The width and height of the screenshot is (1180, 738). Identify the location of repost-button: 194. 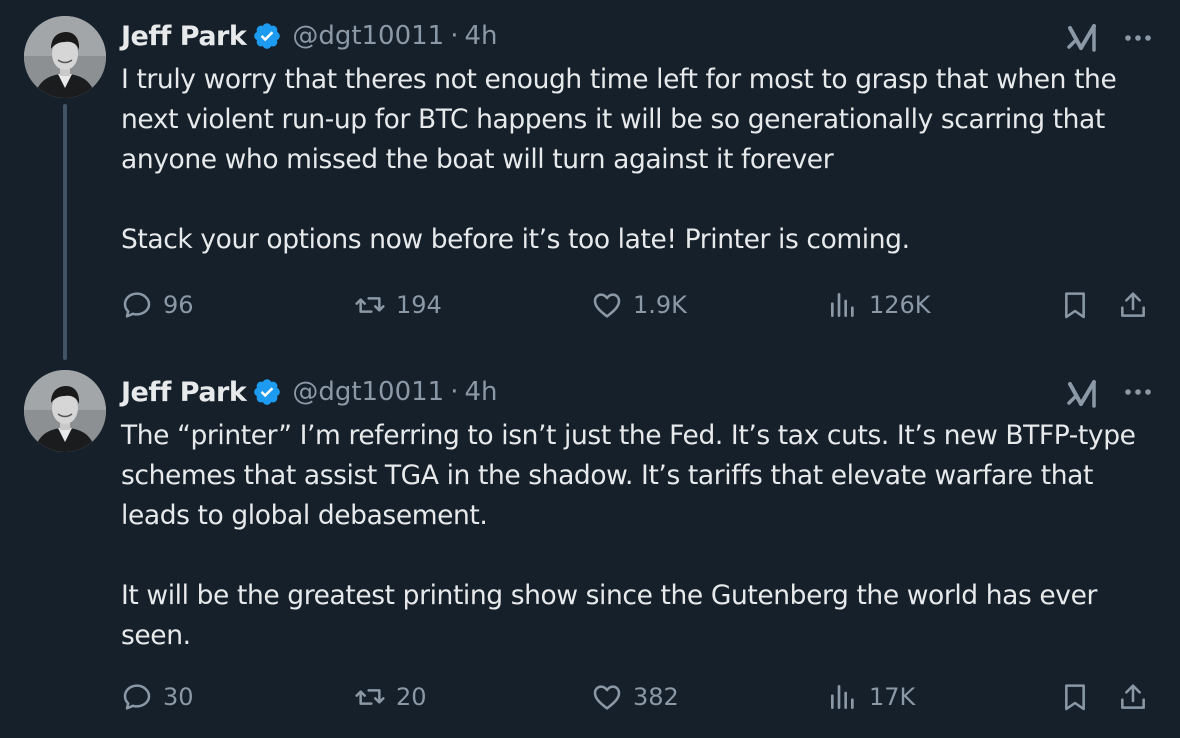
(398, 305).